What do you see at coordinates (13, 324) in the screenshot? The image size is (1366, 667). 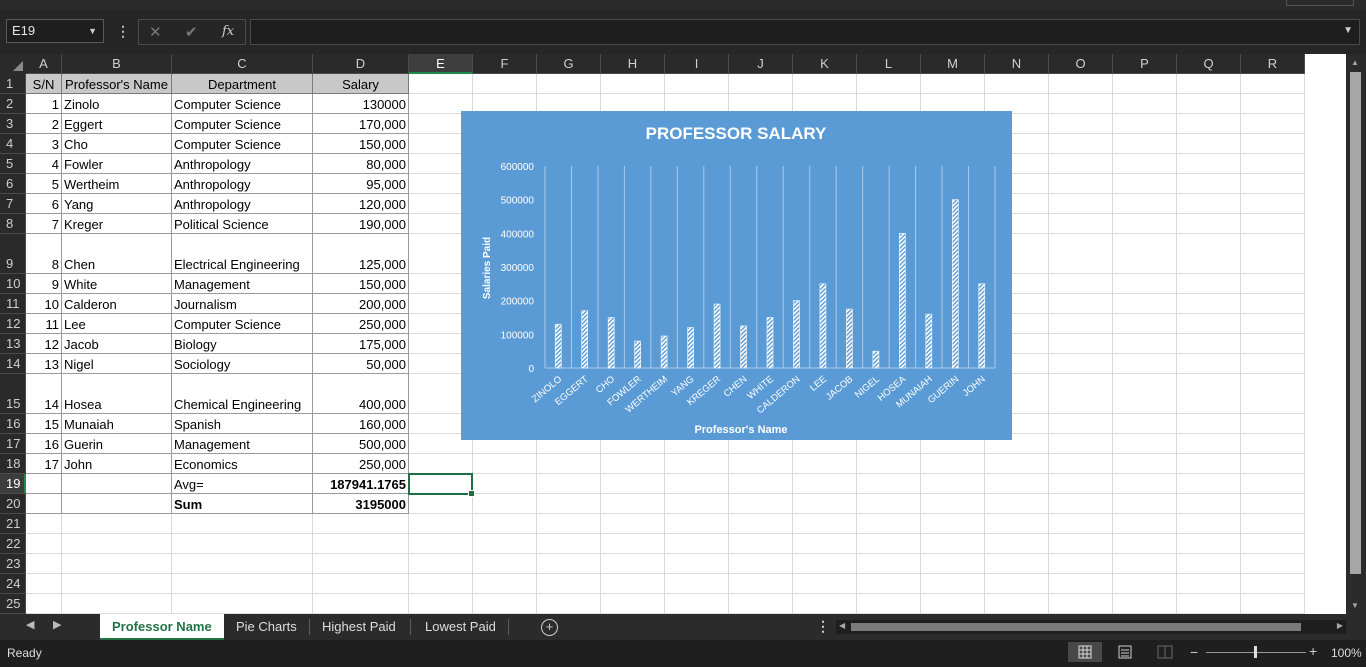 I see `row-header: 12` at bounding box center [13, 324].